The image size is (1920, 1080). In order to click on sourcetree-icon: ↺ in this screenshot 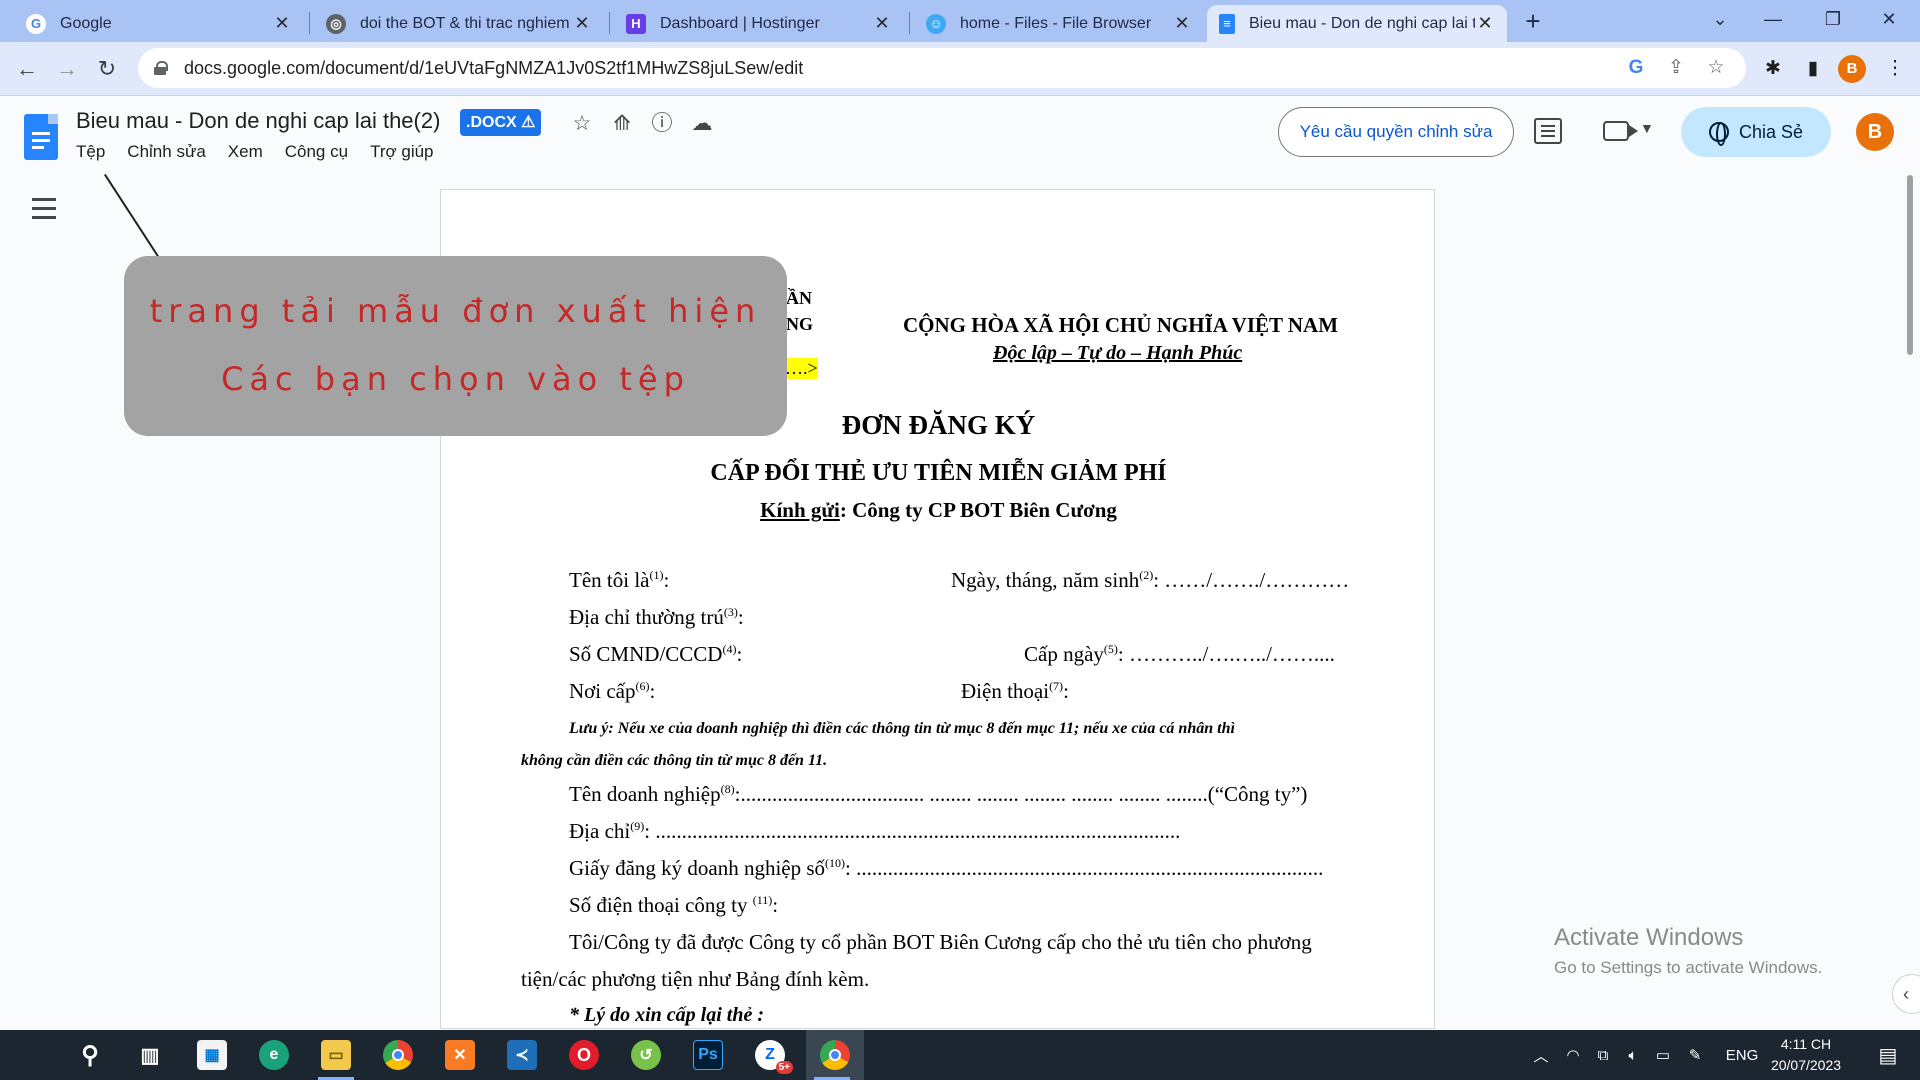, I will do `click(646, 1055)`.